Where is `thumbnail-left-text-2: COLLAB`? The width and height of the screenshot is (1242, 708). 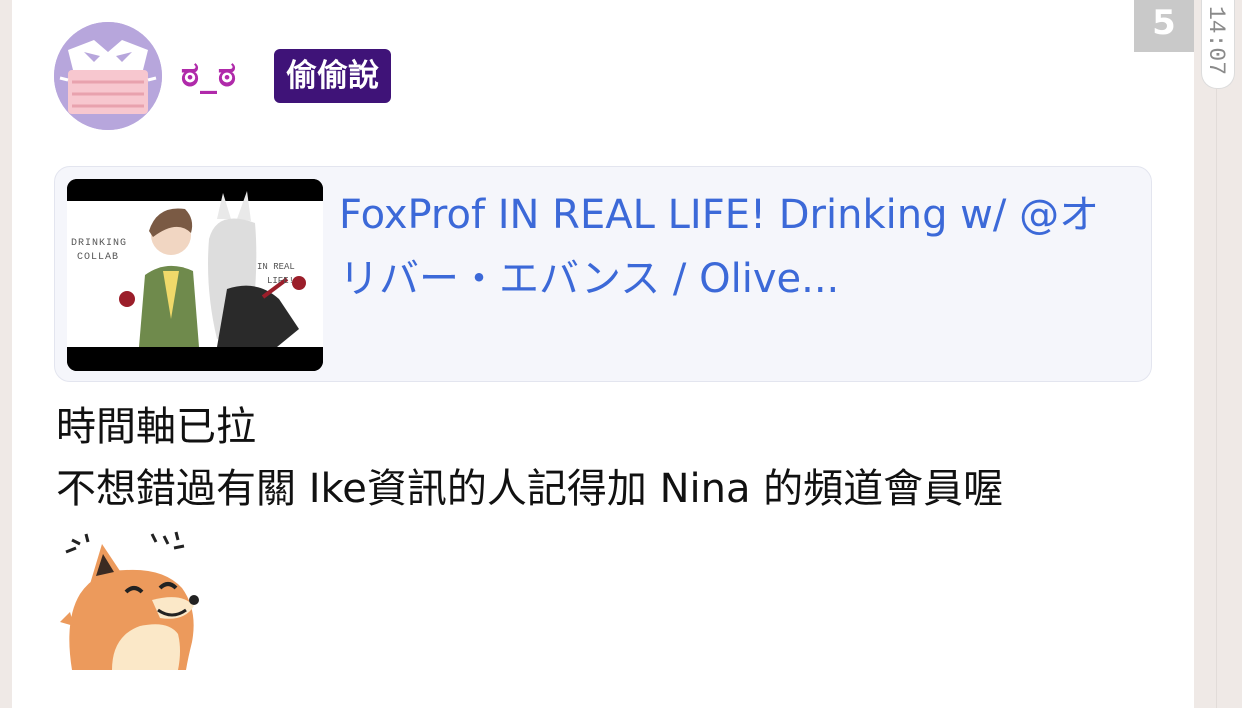 thumbnail-left-text-2: COLLAB is located at coordinates (98, 257).